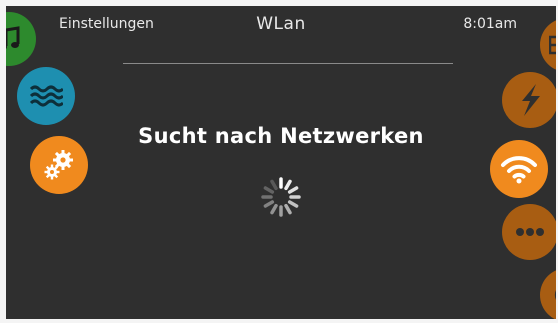  I want to click on bottom-button, so click(548, 293).